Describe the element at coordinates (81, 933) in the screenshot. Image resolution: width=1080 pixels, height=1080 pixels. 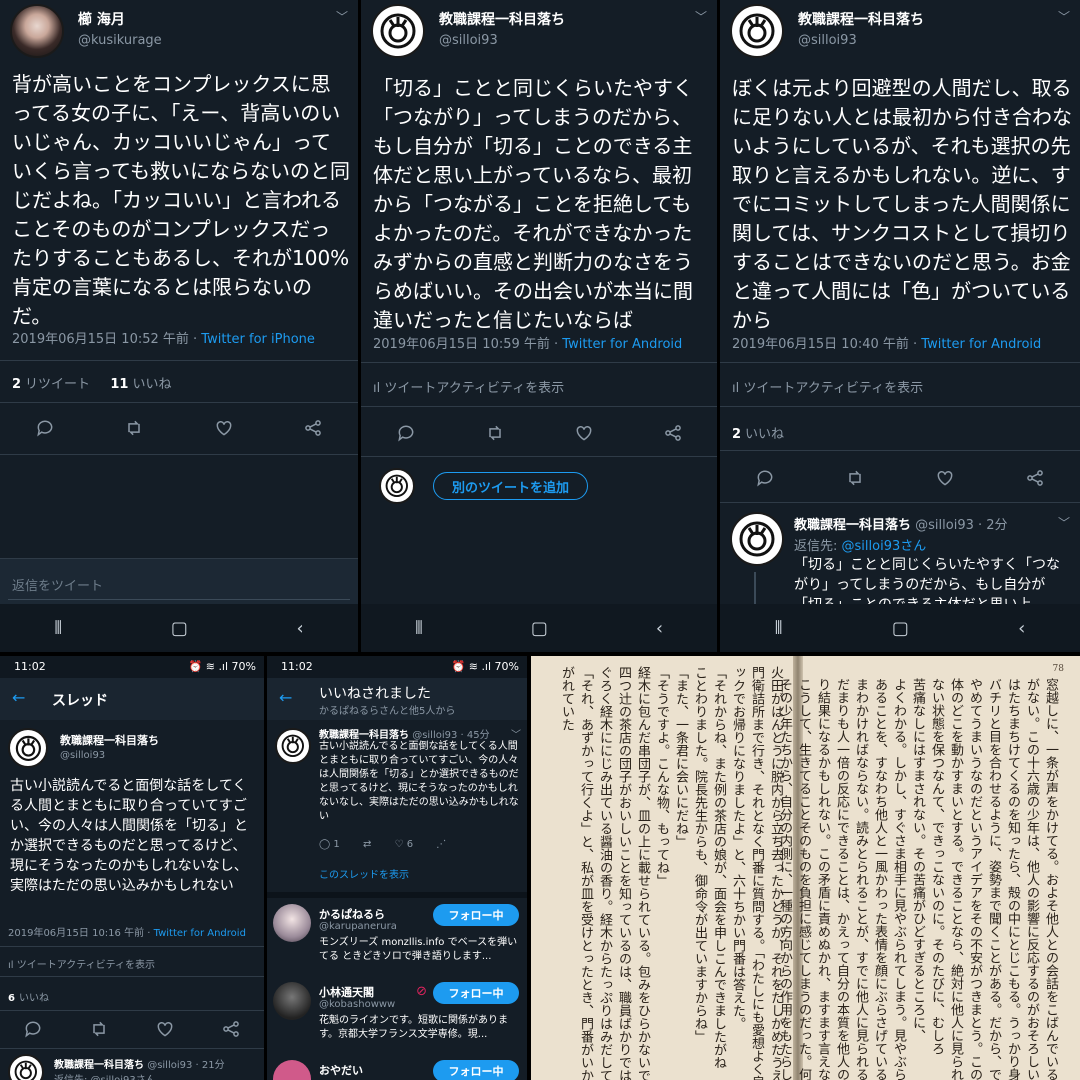
I see `timestamp-text: 2019年06月15日 10:16 午前 ·` at that location.